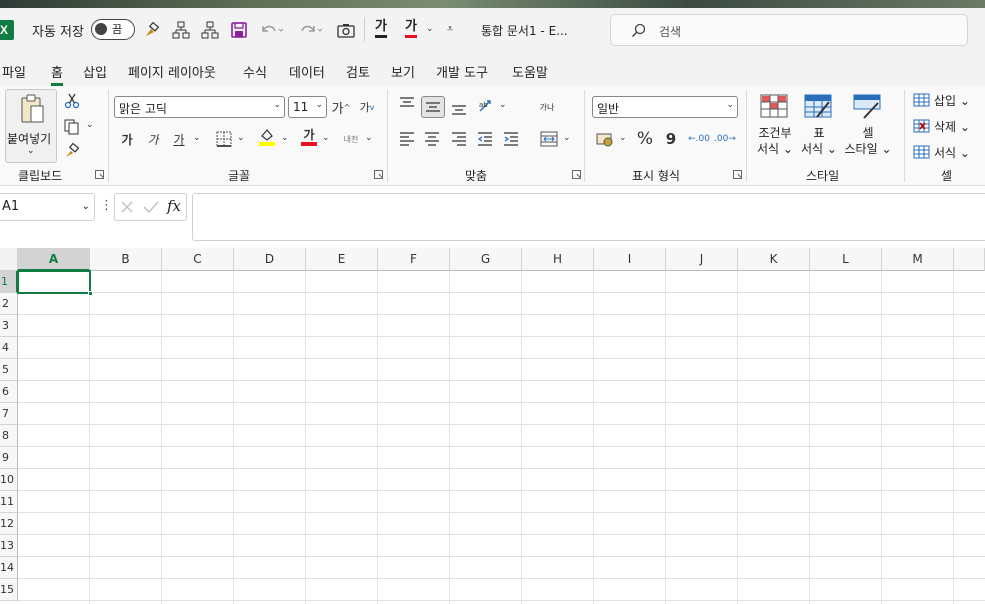  I want to click on row-header: 13, so click(9, 546).